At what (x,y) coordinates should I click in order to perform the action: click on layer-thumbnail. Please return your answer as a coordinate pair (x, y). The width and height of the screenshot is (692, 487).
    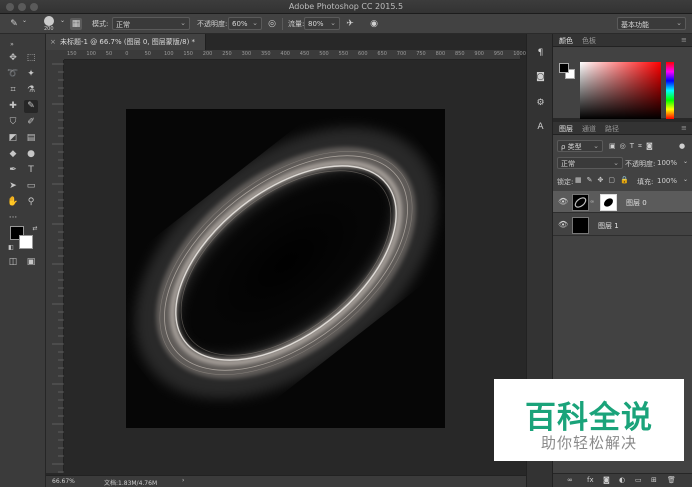
    Looking at the image, I should click on (580, 202).